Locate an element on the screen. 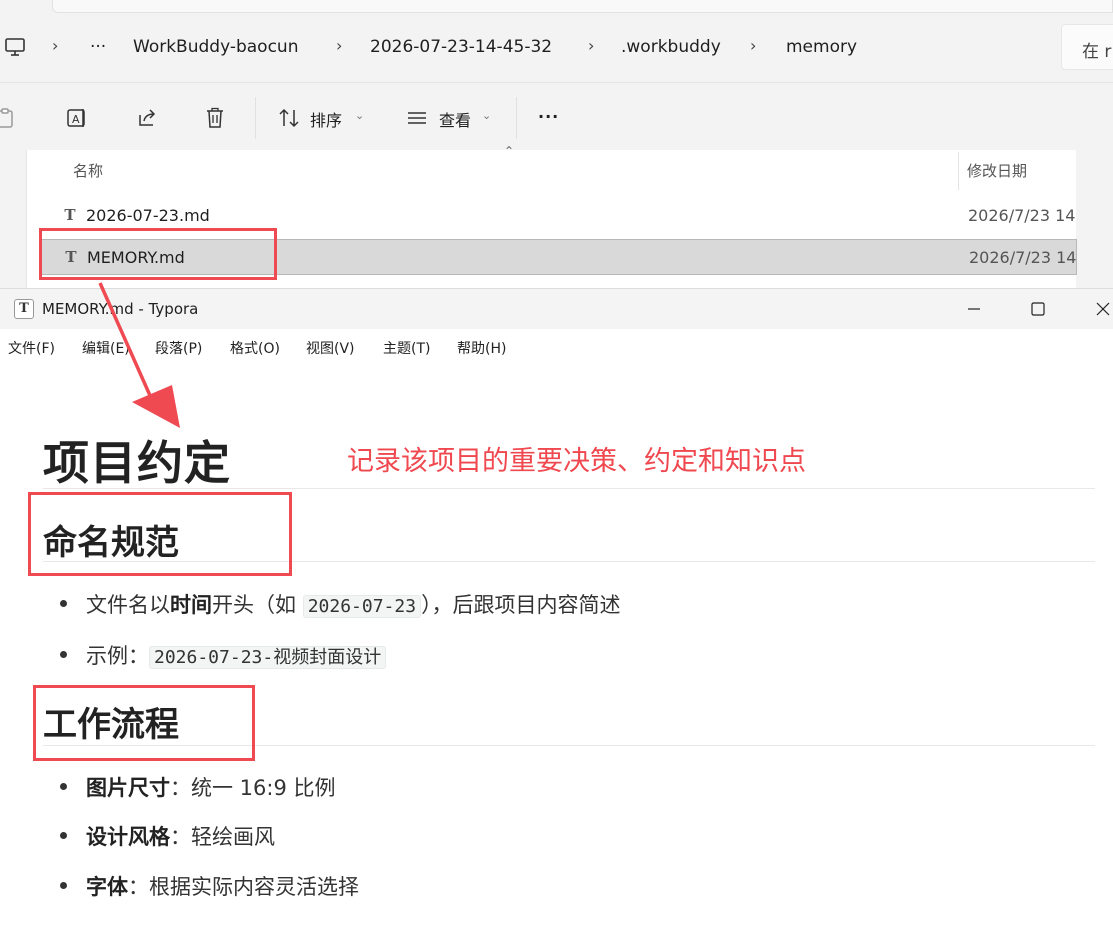 This screenshot has height=935, width=1113. rename-icon: A is located at coordinates (77, 118).